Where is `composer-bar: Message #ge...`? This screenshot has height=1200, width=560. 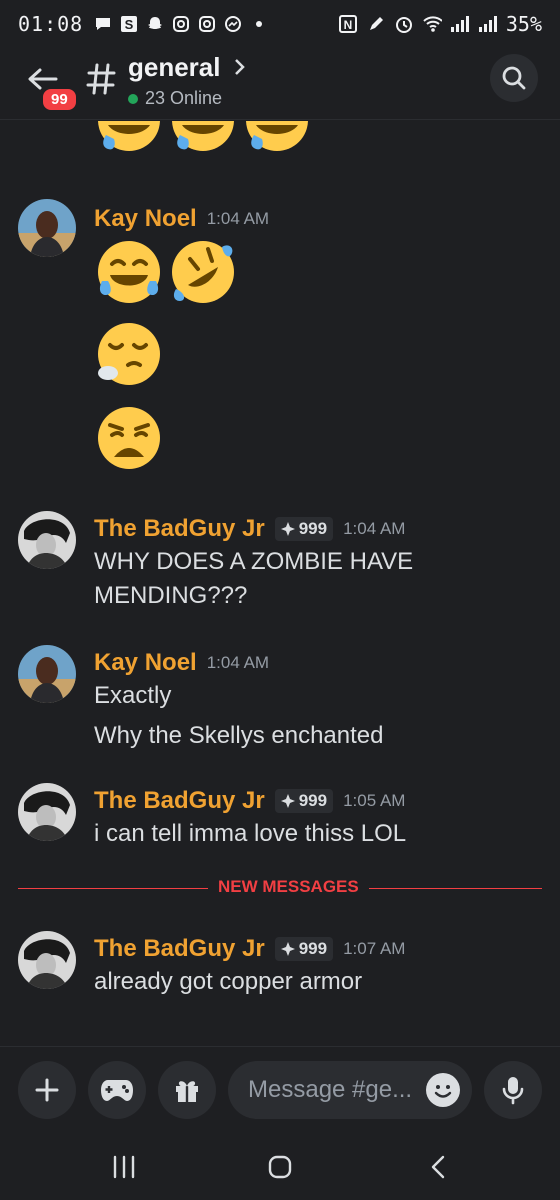 composer-bar: Message #ge... is located at coordinates (280, 1090).